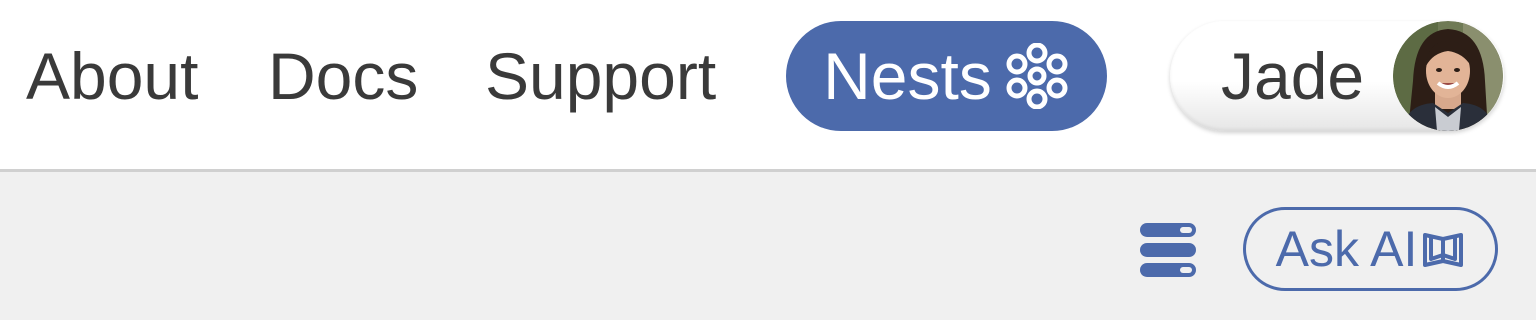 This screenshot has width=1536, height=320. I want to click on ask-ai-button: Ask AI, so click(1370, 249).